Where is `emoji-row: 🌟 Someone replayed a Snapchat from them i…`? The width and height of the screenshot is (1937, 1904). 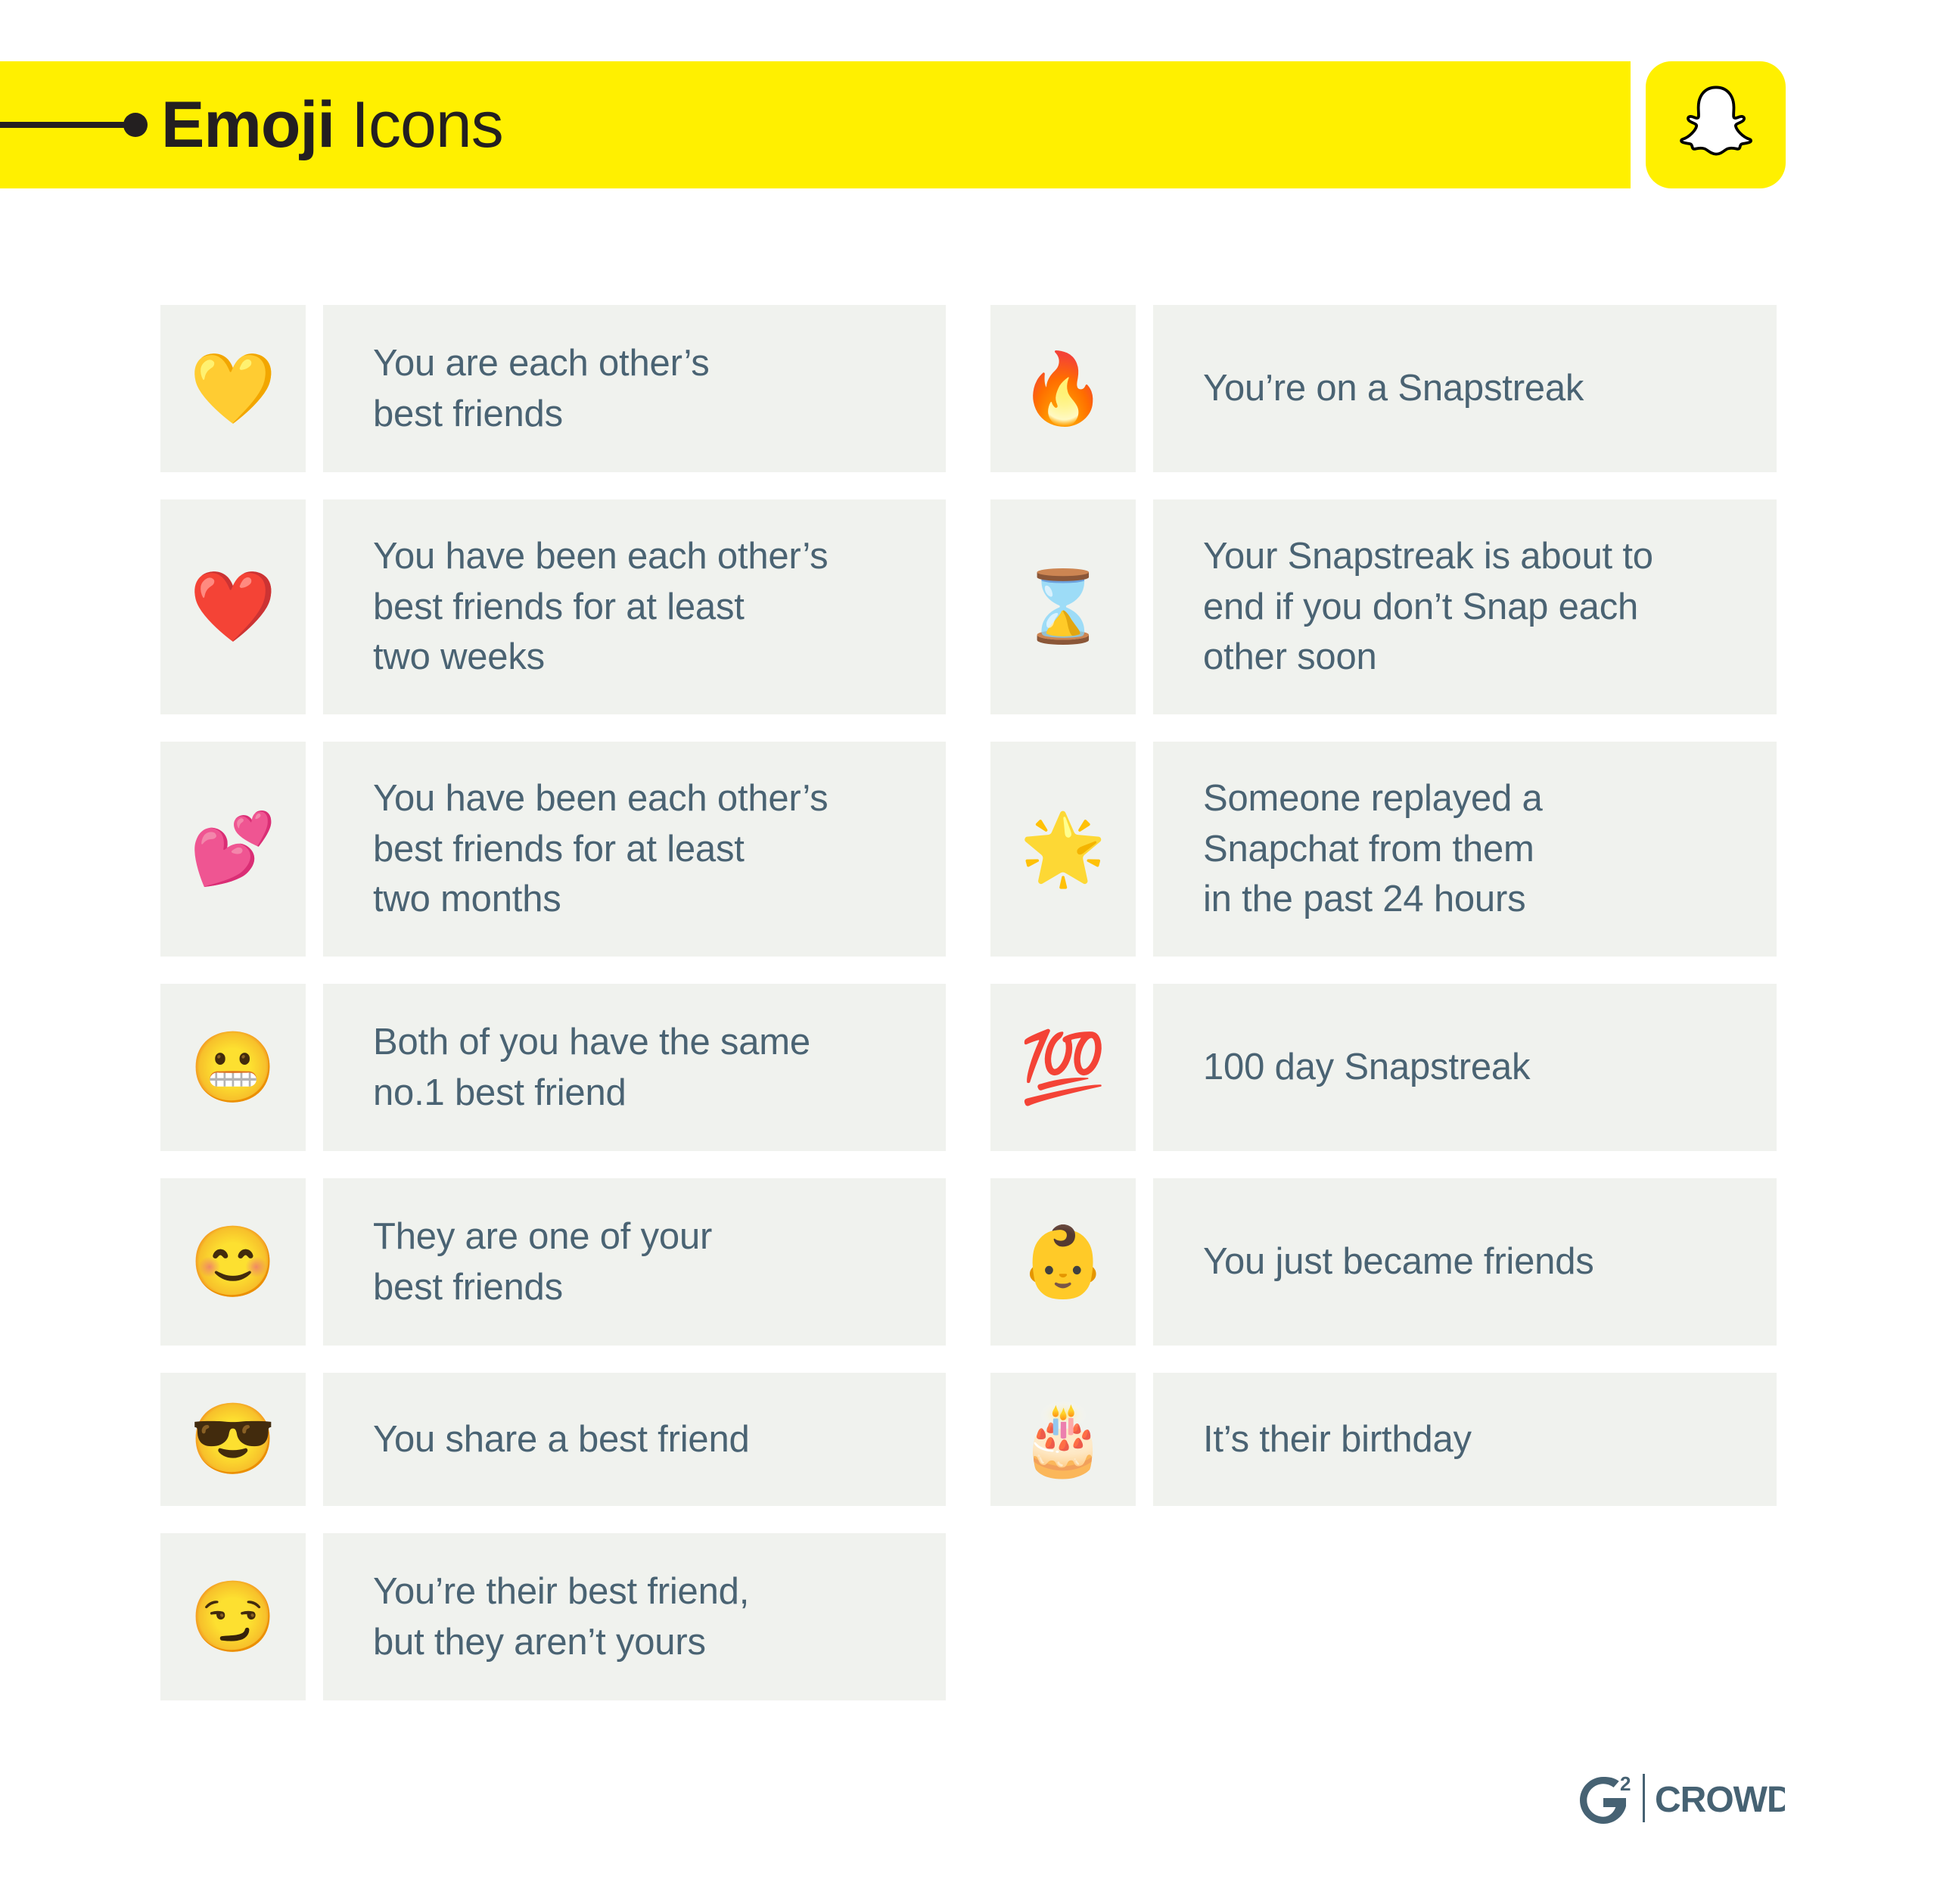
emoji-row: 🌟 Someone replayed a Snapchat from them i… is located at coordinates (1383, 849).